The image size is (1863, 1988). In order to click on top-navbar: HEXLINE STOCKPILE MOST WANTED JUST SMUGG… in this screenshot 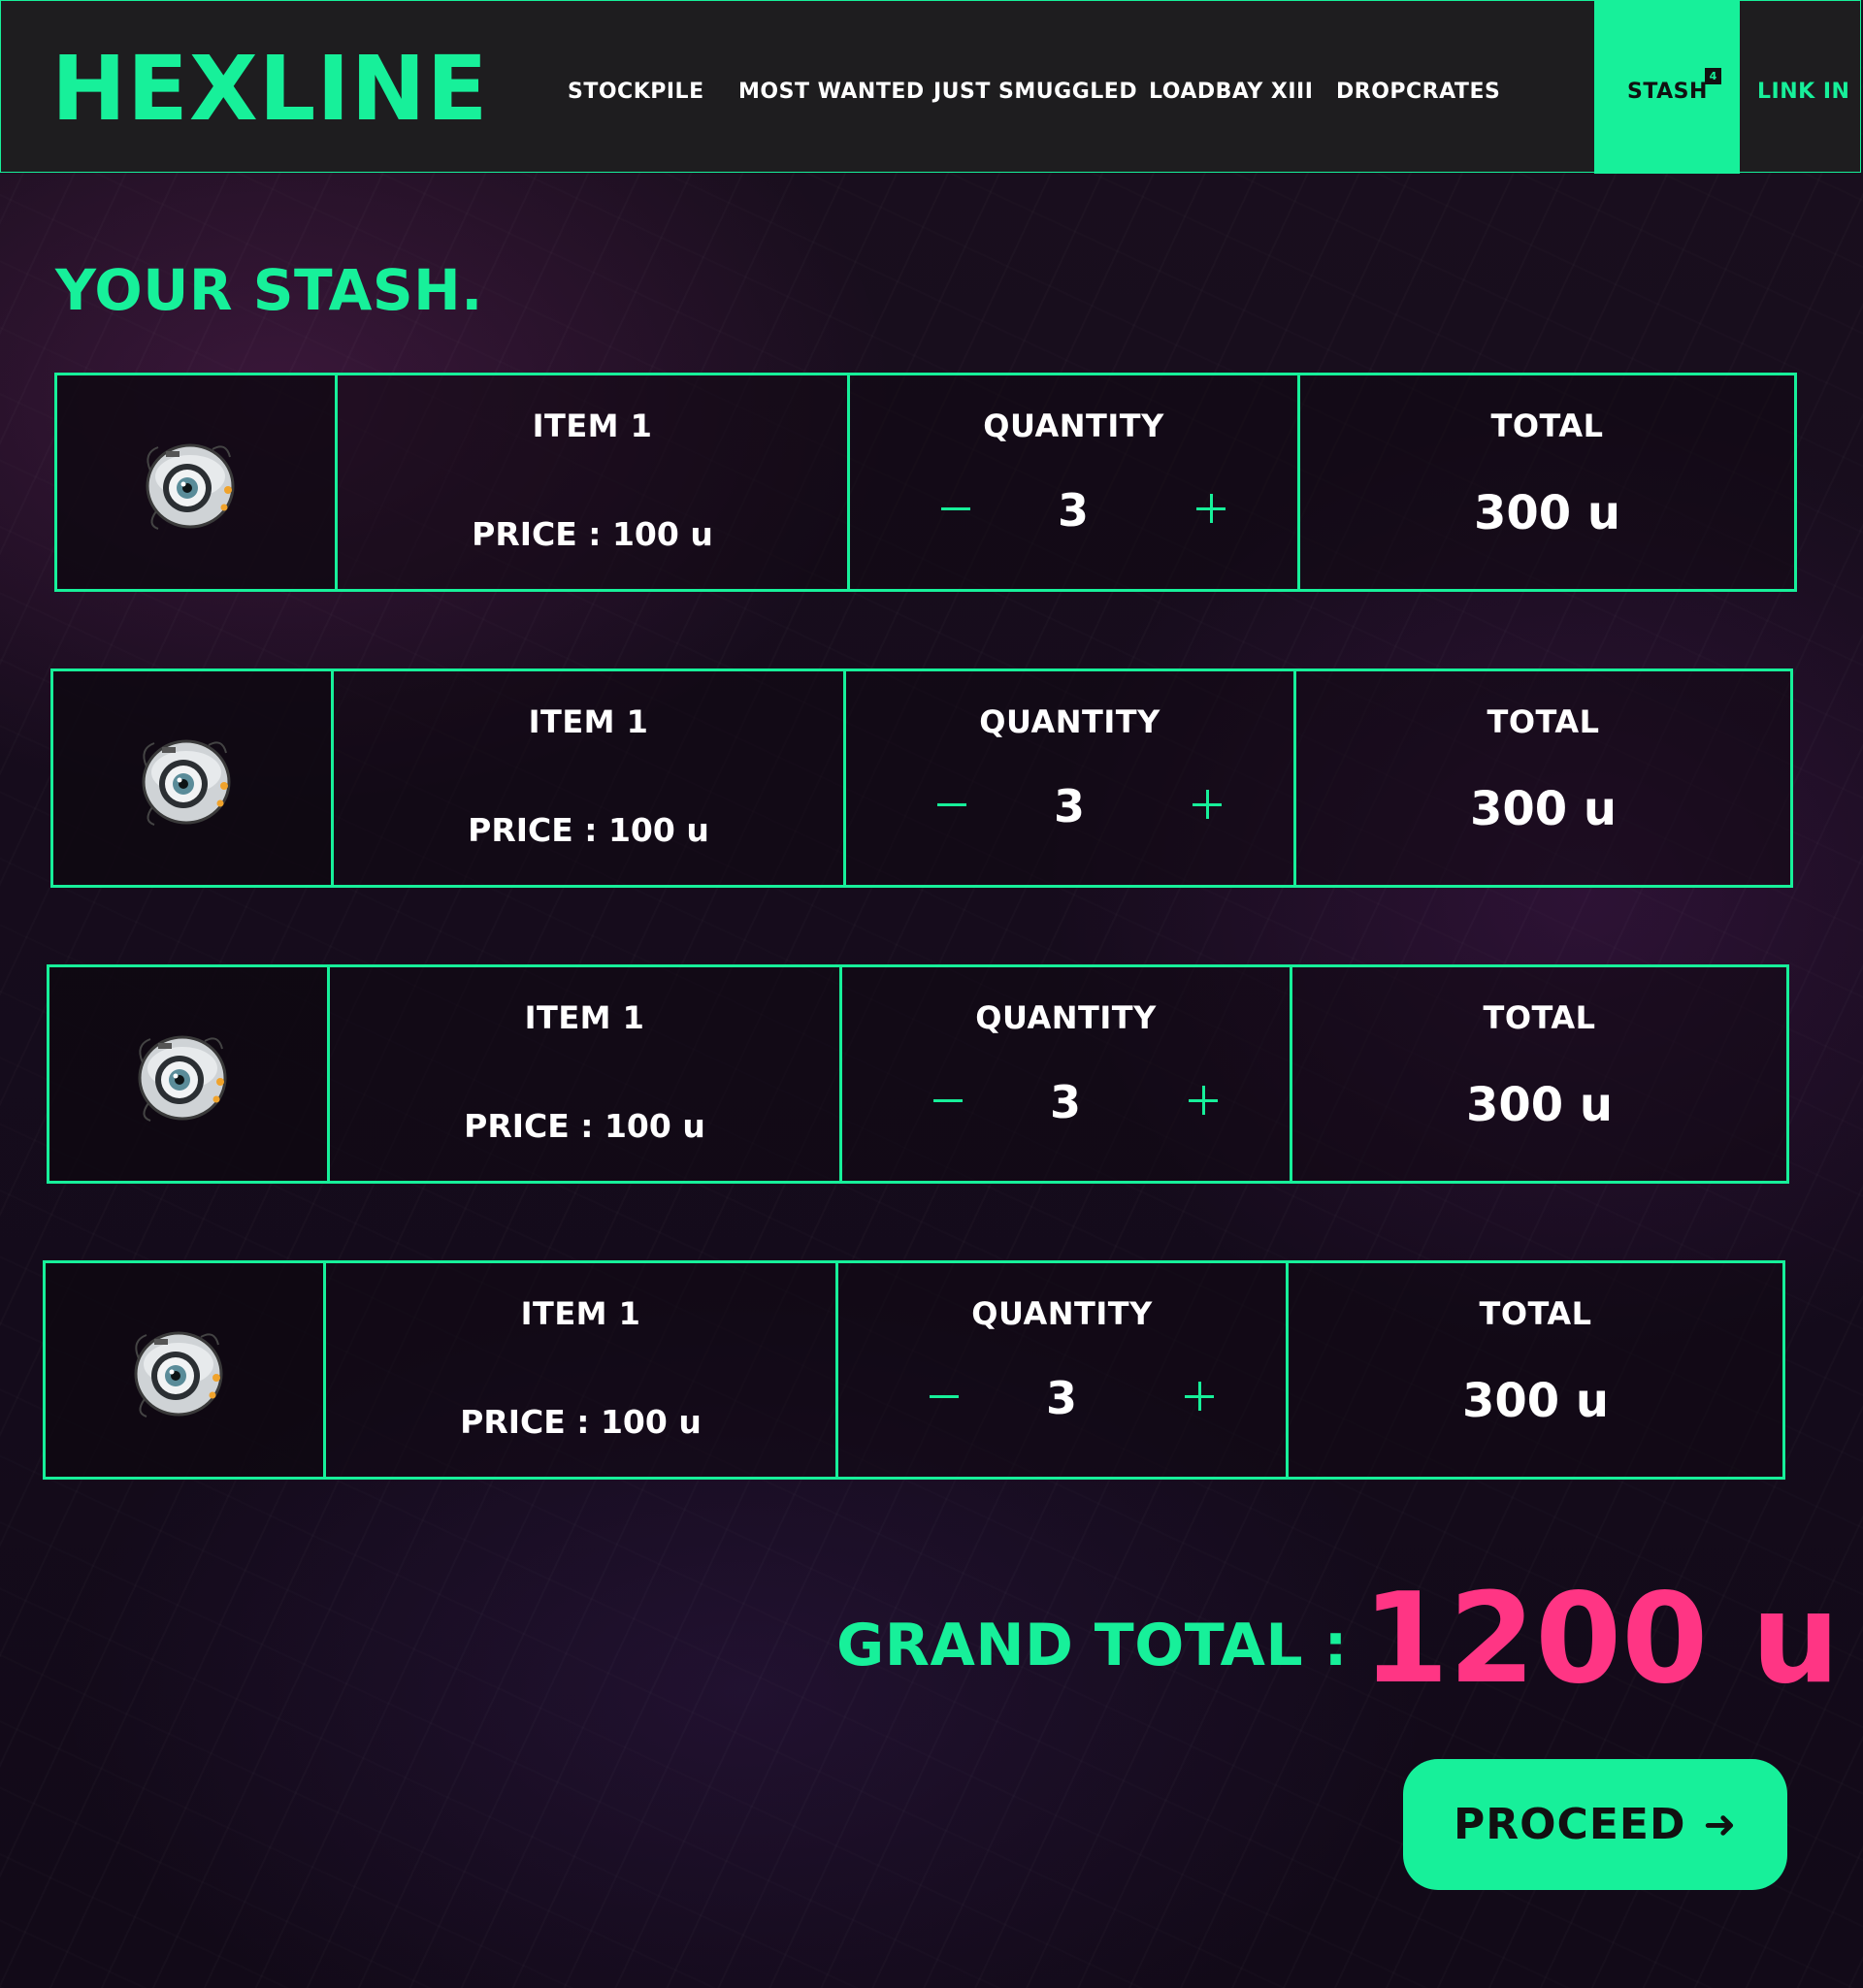, I will do `click(930, 87)`.